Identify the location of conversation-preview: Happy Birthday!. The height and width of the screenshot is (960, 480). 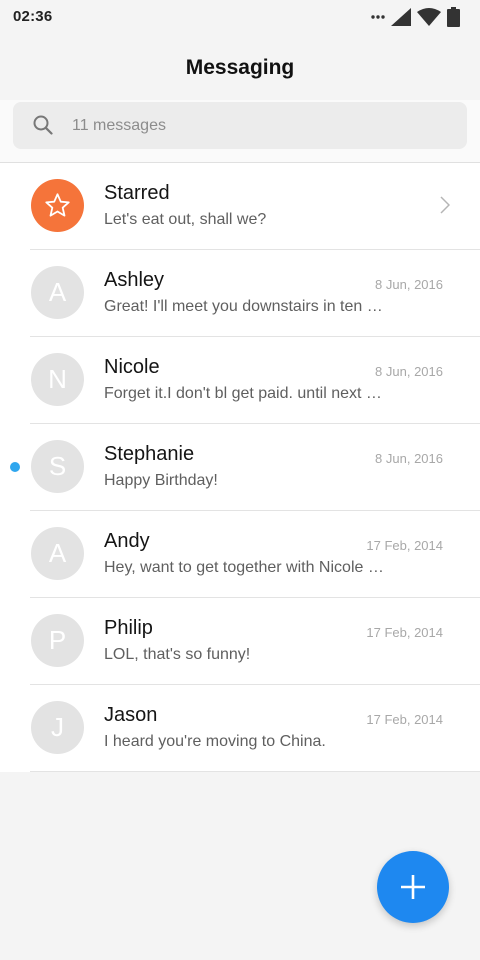
(161, 480).